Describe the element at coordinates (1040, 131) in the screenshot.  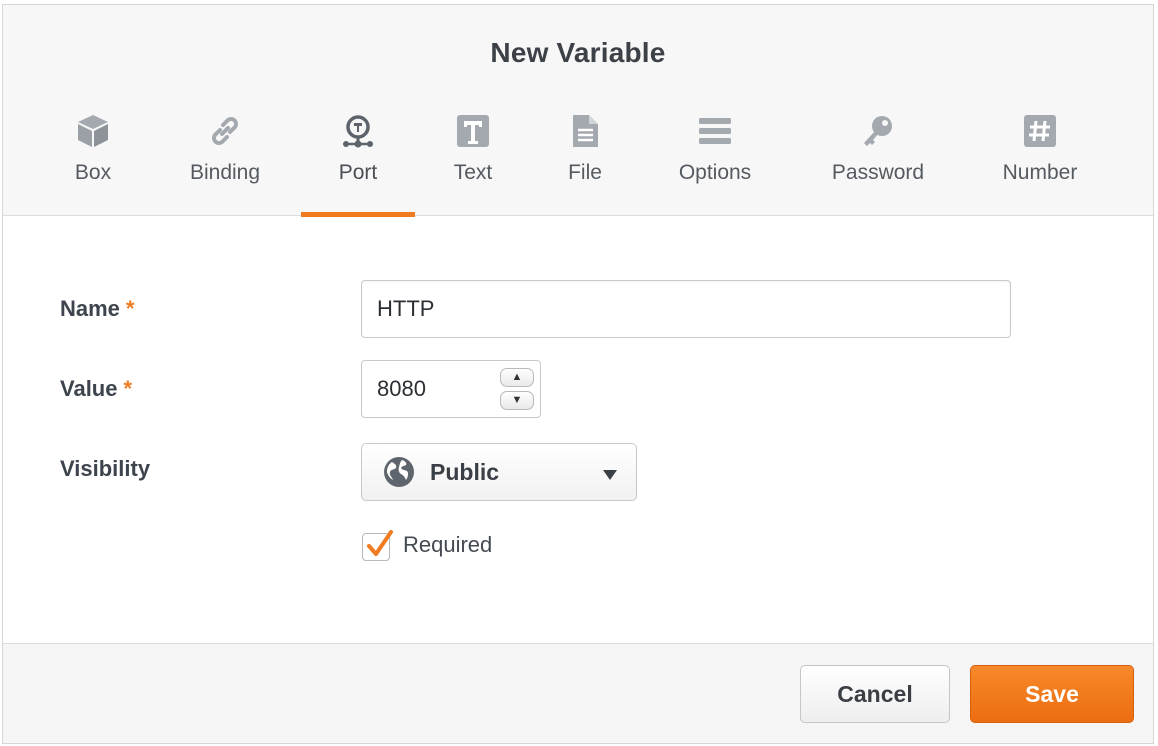
I see `hash-icon` at that location.